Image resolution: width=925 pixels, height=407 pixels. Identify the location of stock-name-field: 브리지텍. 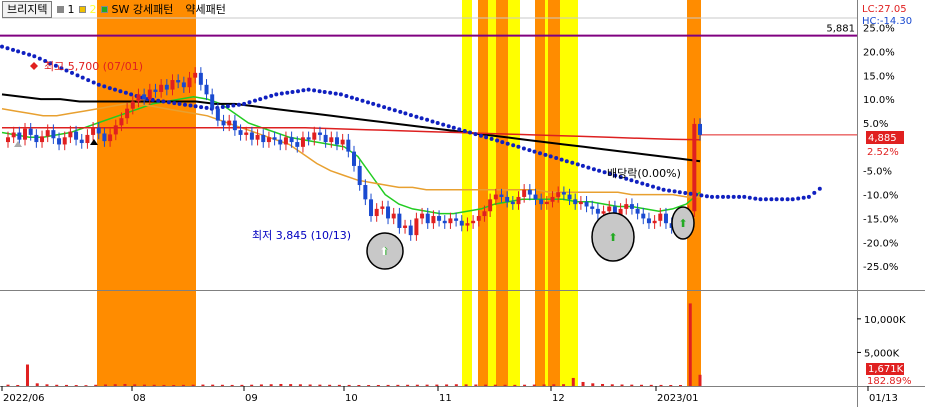
(27, 9).